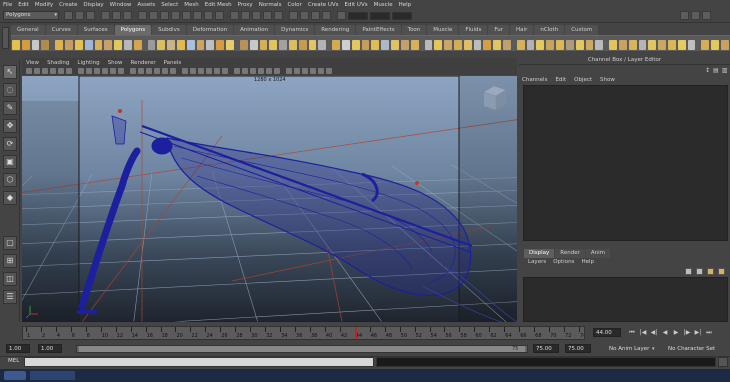 The height and width of the screenshot is (382, 730). I want to click on mask-surfaces-icon, so click(175, 15).